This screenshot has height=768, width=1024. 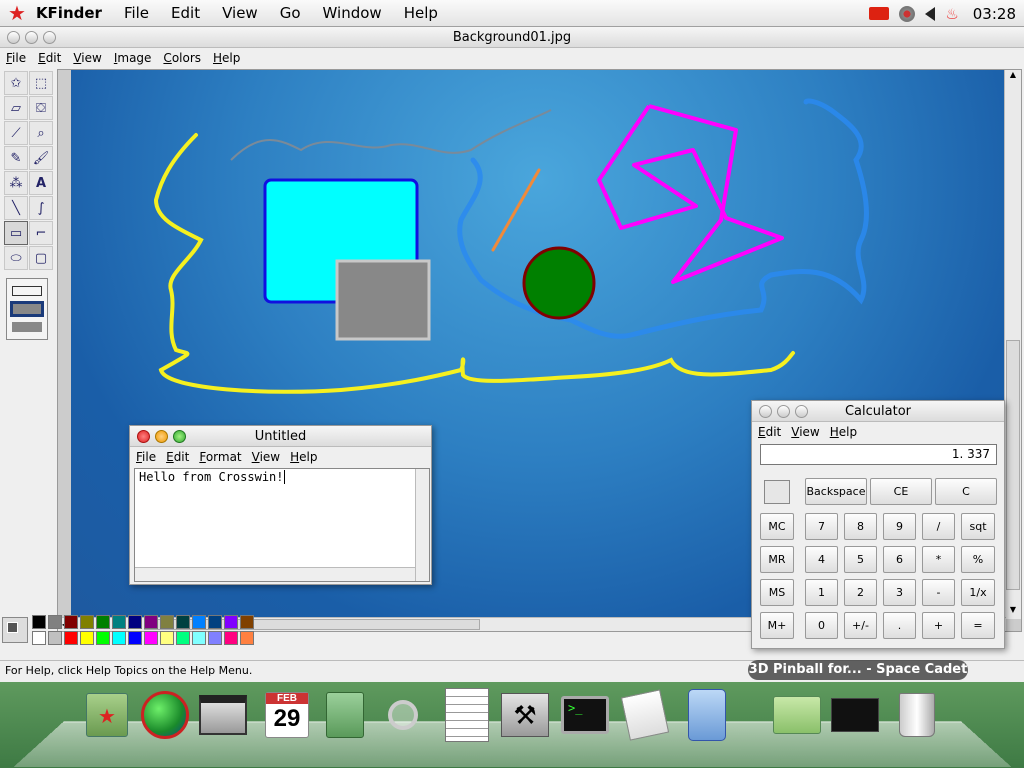 What do you see at coordinates (821, 625) in the screenshot?
I see `calc-button: 0` at bounding box center [821, 625].